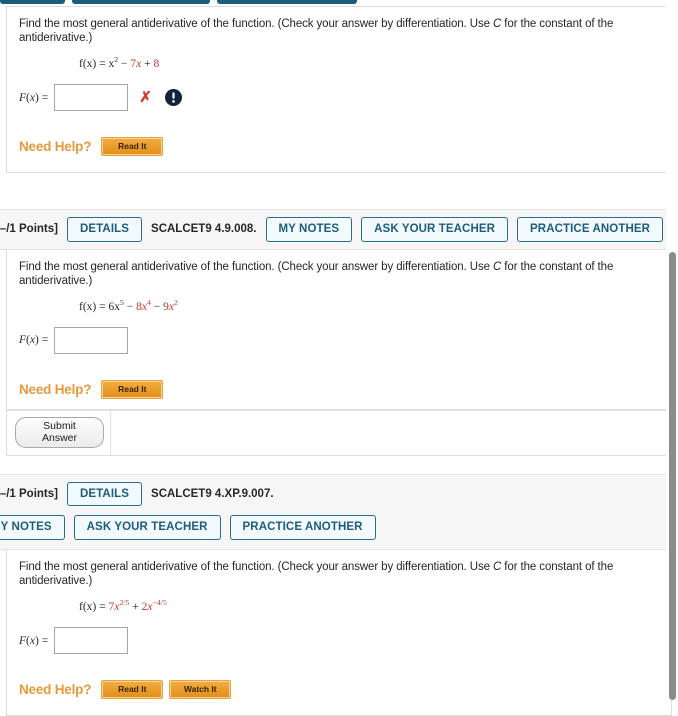 This screenshot has width=678, height=716. What do you see at coordinates (29, 229) in the screenshot?
I see `points-label-2: [–/1 Points]` at bounding box center [29, 229].